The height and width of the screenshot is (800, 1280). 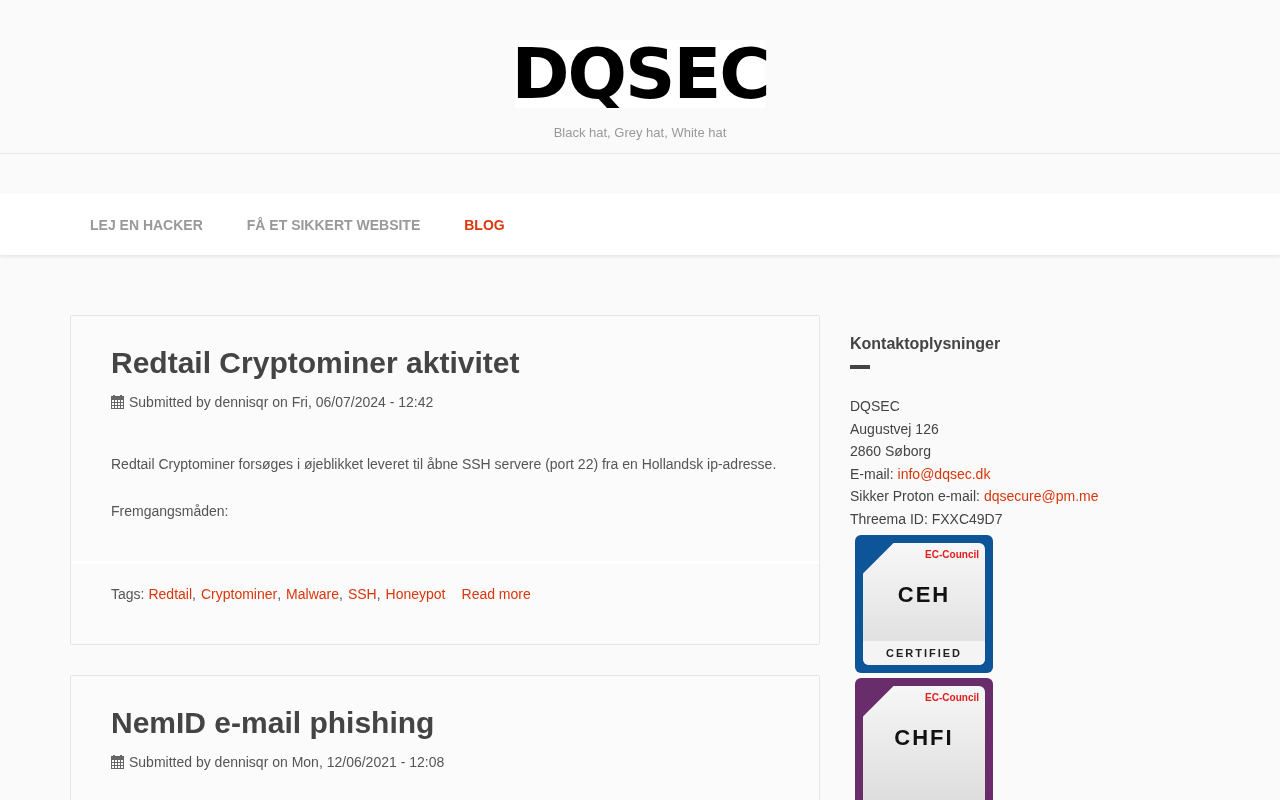 What do you see at coordinates (170, 511) in the screenshot?
I see `article-paragraph: Fremgangsmåden:` at bounding box center [170, 511].